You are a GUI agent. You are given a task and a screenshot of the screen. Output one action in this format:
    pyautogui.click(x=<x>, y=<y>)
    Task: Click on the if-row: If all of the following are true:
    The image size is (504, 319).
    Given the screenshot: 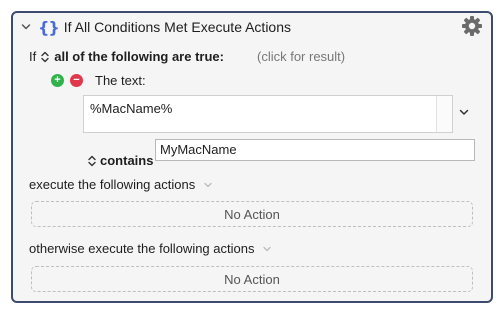 What is the action you would take?
    pyautogui.click(x=126, y=56)
    